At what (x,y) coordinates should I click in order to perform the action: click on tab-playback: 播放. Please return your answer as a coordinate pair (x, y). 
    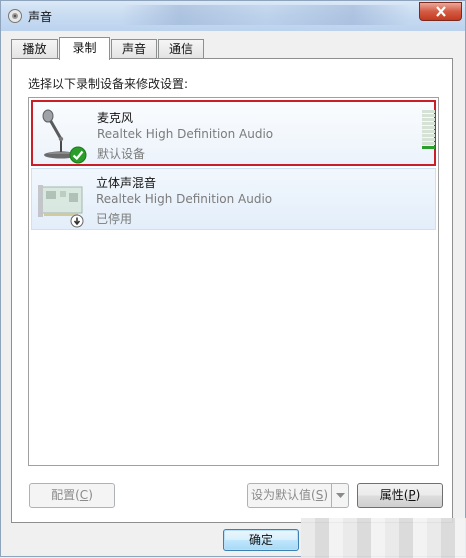
    Looking at the image, I should click on (34, 48).